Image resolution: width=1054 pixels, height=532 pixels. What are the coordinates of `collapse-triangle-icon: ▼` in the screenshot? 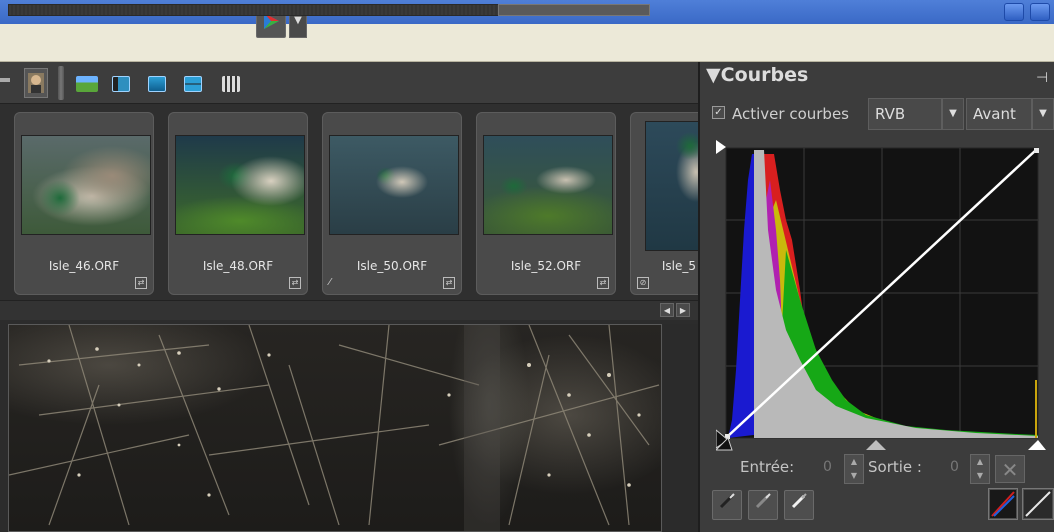 It's located at (713, 75).